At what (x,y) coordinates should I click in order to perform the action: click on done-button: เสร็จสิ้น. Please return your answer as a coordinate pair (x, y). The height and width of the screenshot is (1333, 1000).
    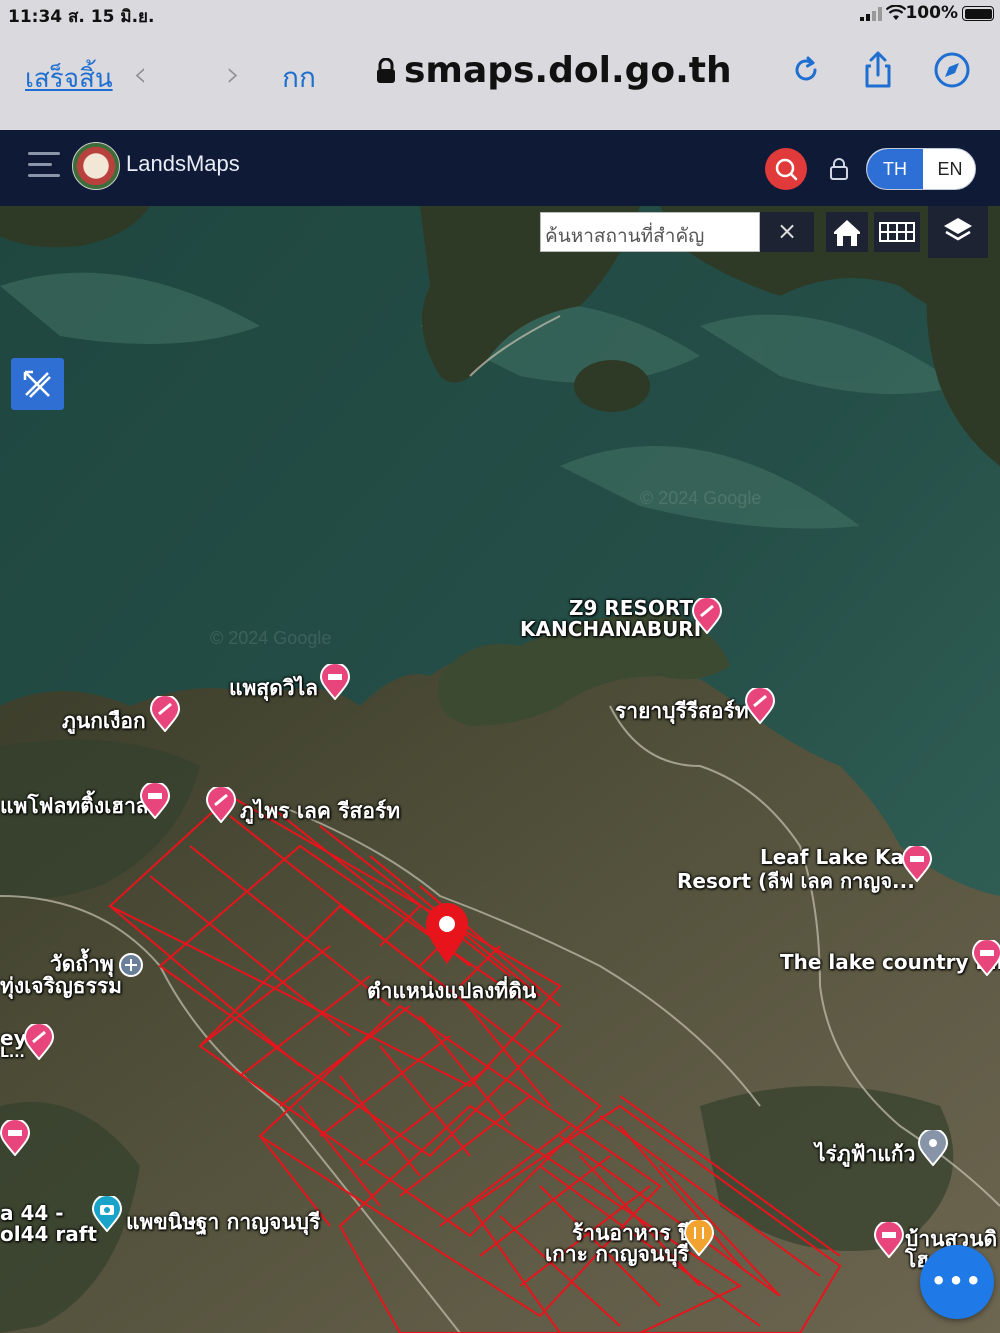
    Looking at the image, I should click on (69, 78).